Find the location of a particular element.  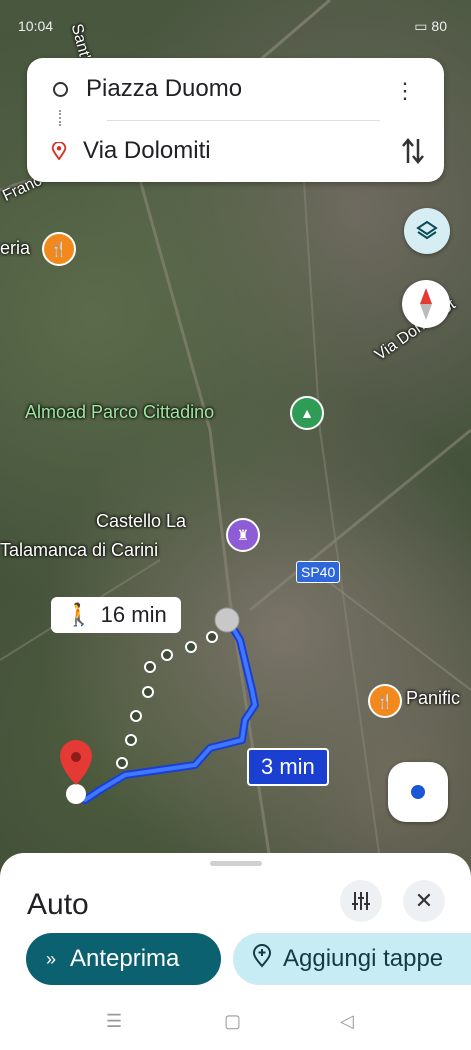

preview-button: » Anteprima is located at coordinates (123, 959).